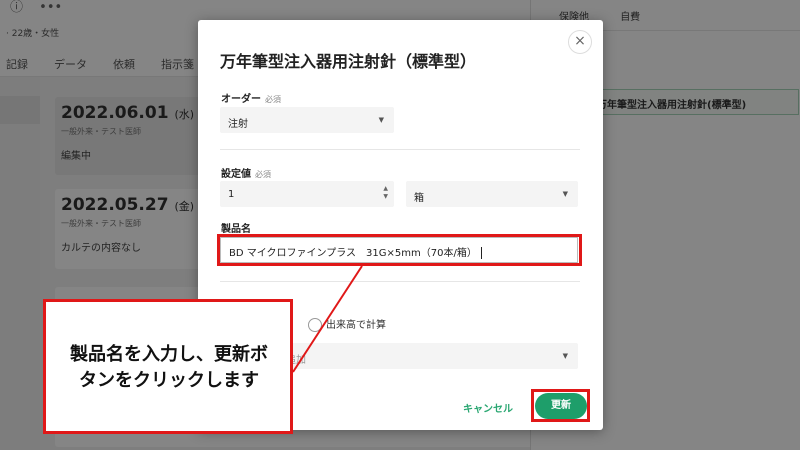 The image size is (800, 450). I want to click on callout-text: 製品名を入力し、更新ボ タンをクリックします, so click(169, 367).